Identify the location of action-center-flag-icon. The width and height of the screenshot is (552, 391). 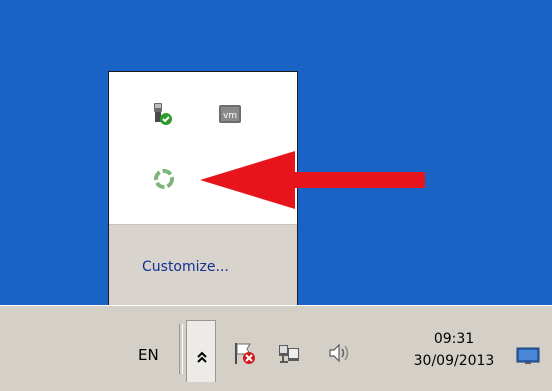
(245, 353).